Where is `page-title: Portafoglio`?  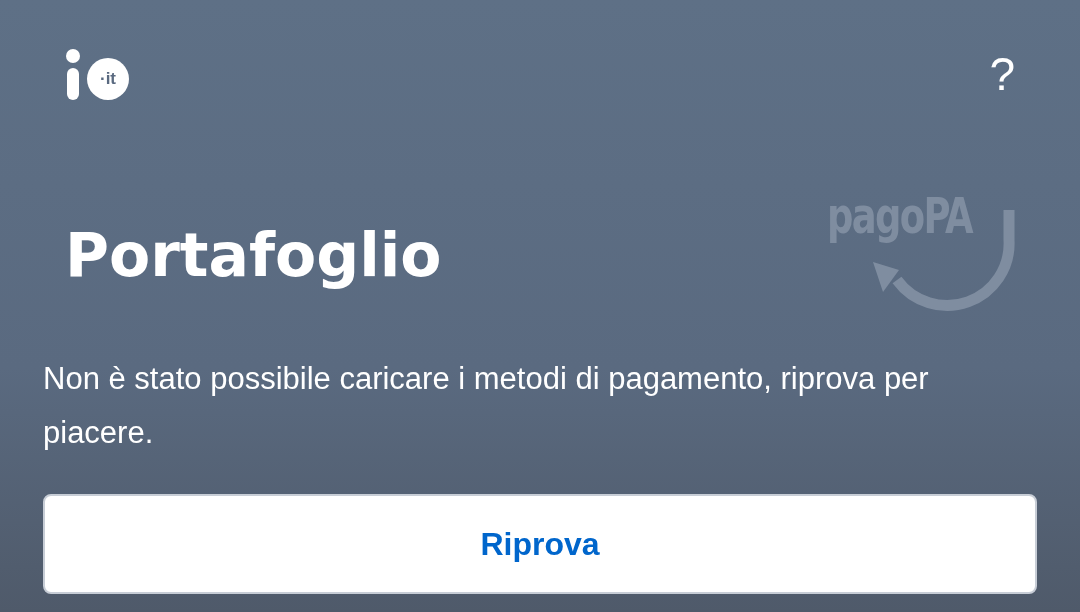 page-title: Portafoglio is located at coordinates (253, 255).